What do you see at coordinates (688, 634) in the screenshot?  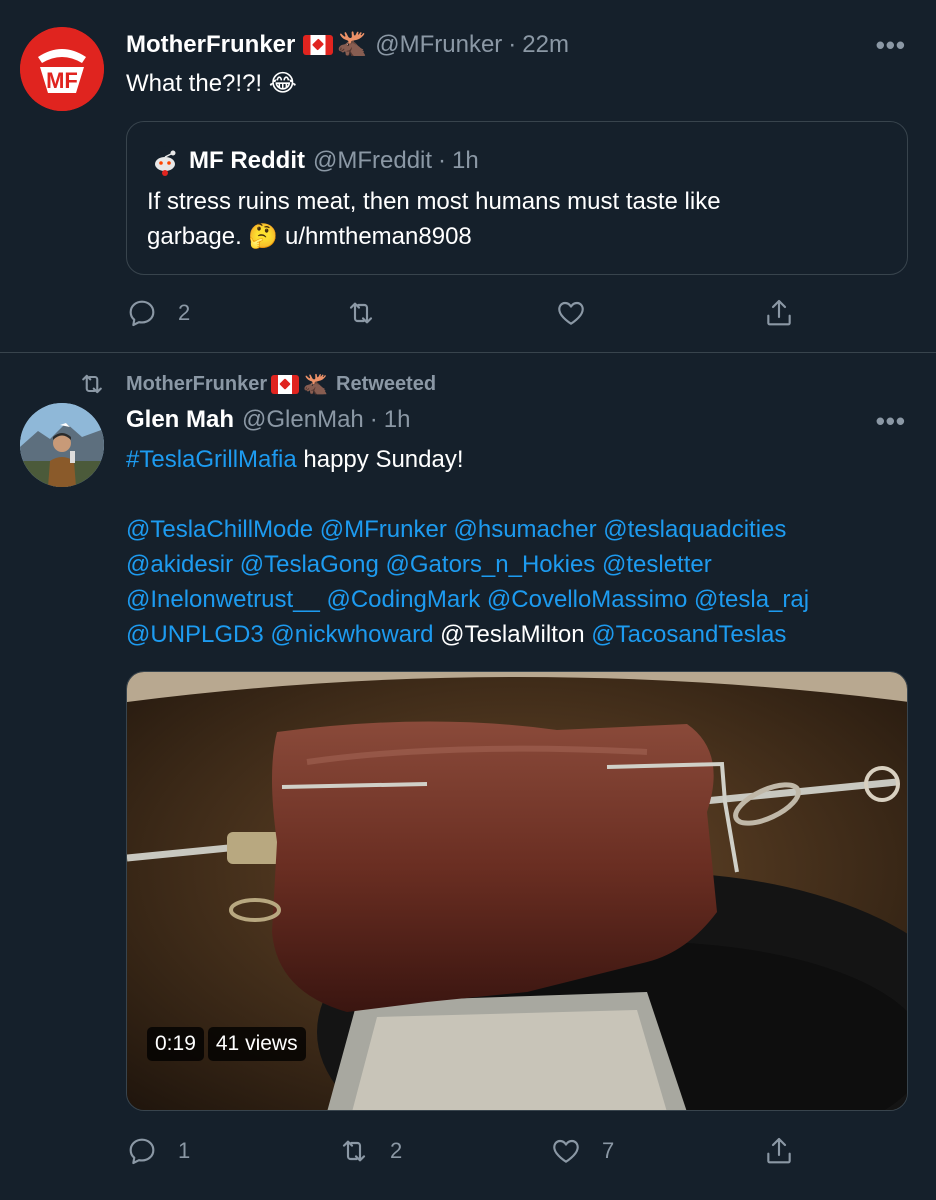 I see `mention-link: @TacosandTeslas` at bounding box center [688, 634].